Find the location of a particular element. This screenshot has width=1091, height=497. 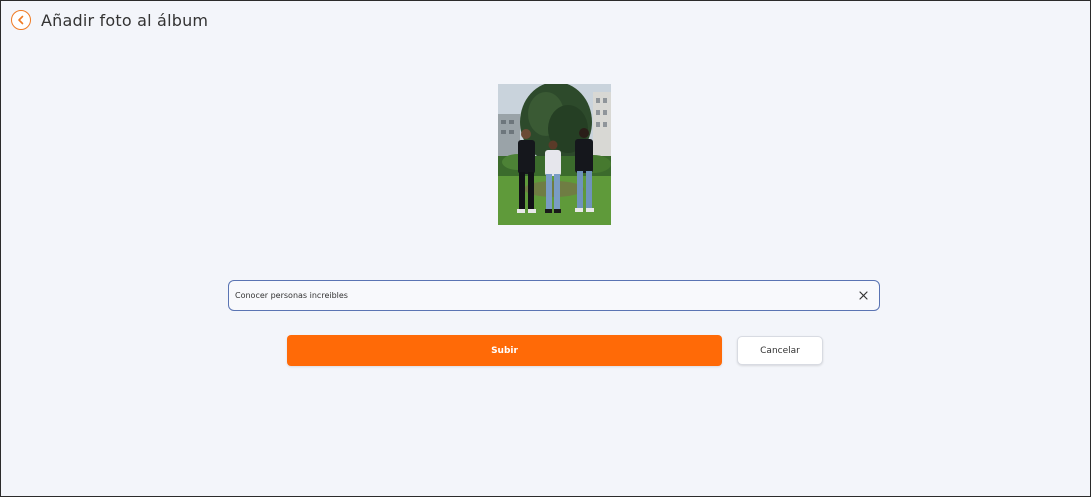

caption-field is located at coordinates (554, 295).